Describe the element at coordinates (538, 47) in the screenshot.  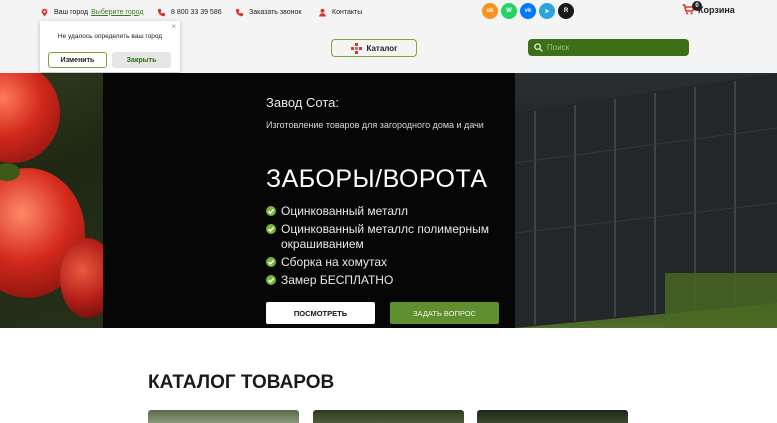
I see `search-icon` at that location.